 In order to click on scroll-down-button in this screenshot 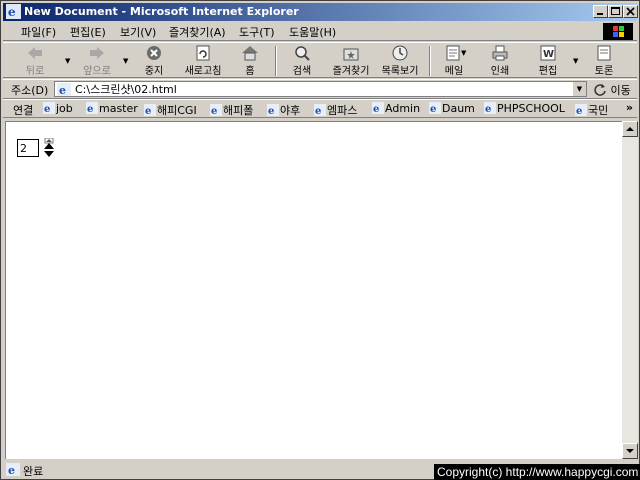, I will do `click(630, 451)`.